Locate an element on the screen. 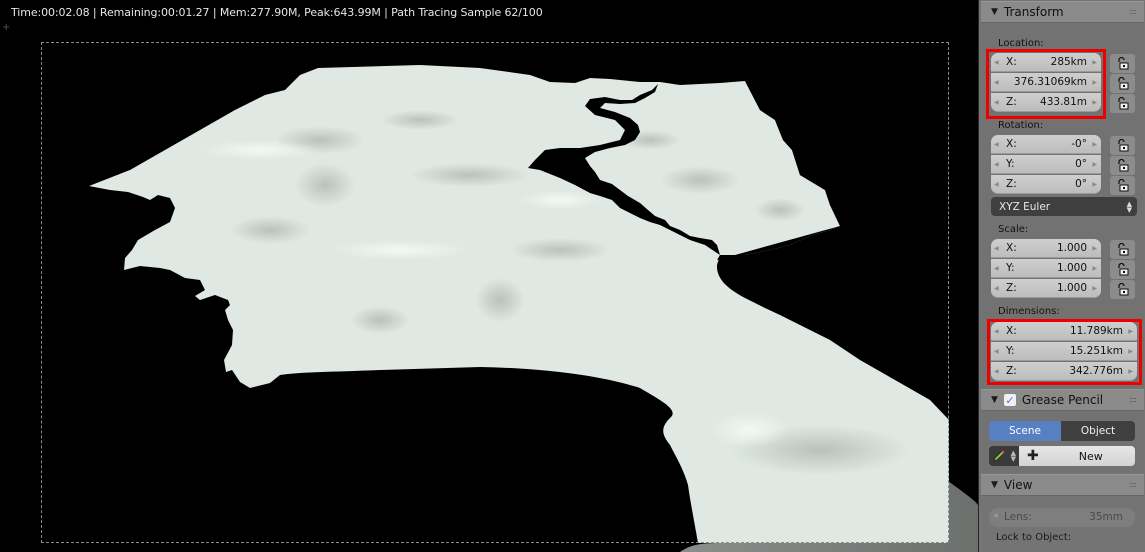 The image size is (1145, 552). lens-value: 35mm is located at coordinates (1106, 517).